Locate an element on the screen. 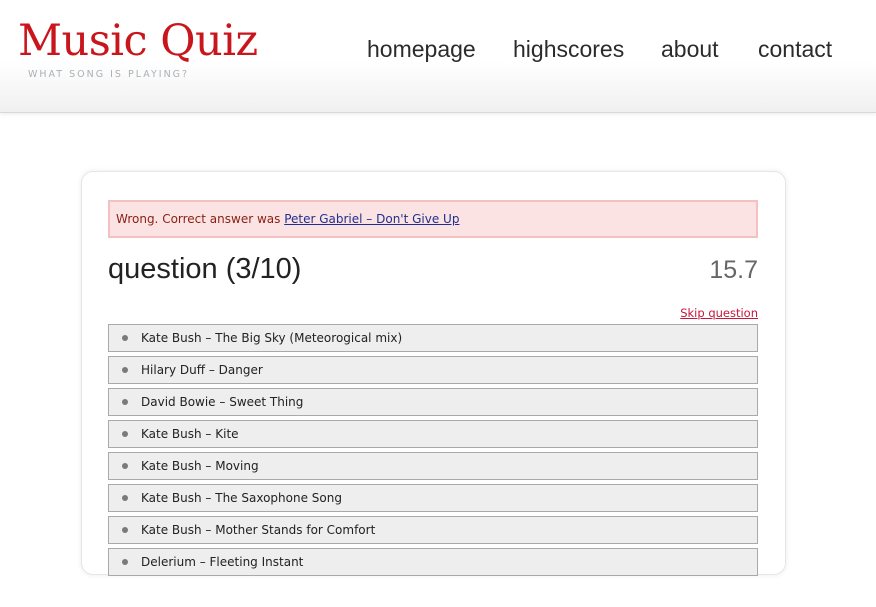 The width and height of the screenshot is (876, 607). correct-answer-link: Peter Gabriel – Don't Give Up is located at coordinates (371, 219).